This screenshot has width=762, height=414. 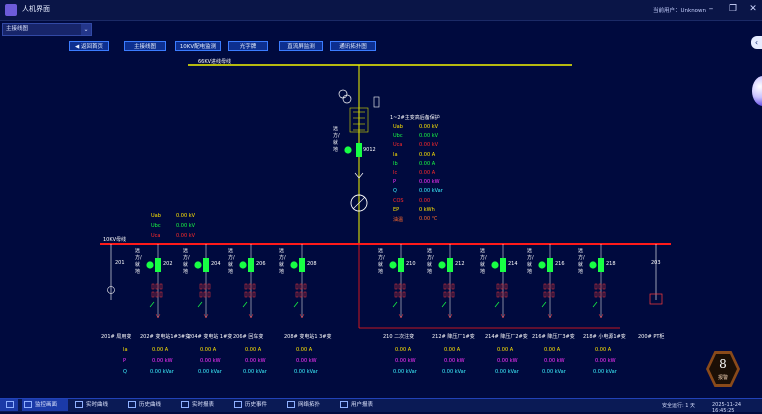 What do you see at coordinates (238, 404) in the screenshot?
I see `event-icon` at bounding box center [238, 404].